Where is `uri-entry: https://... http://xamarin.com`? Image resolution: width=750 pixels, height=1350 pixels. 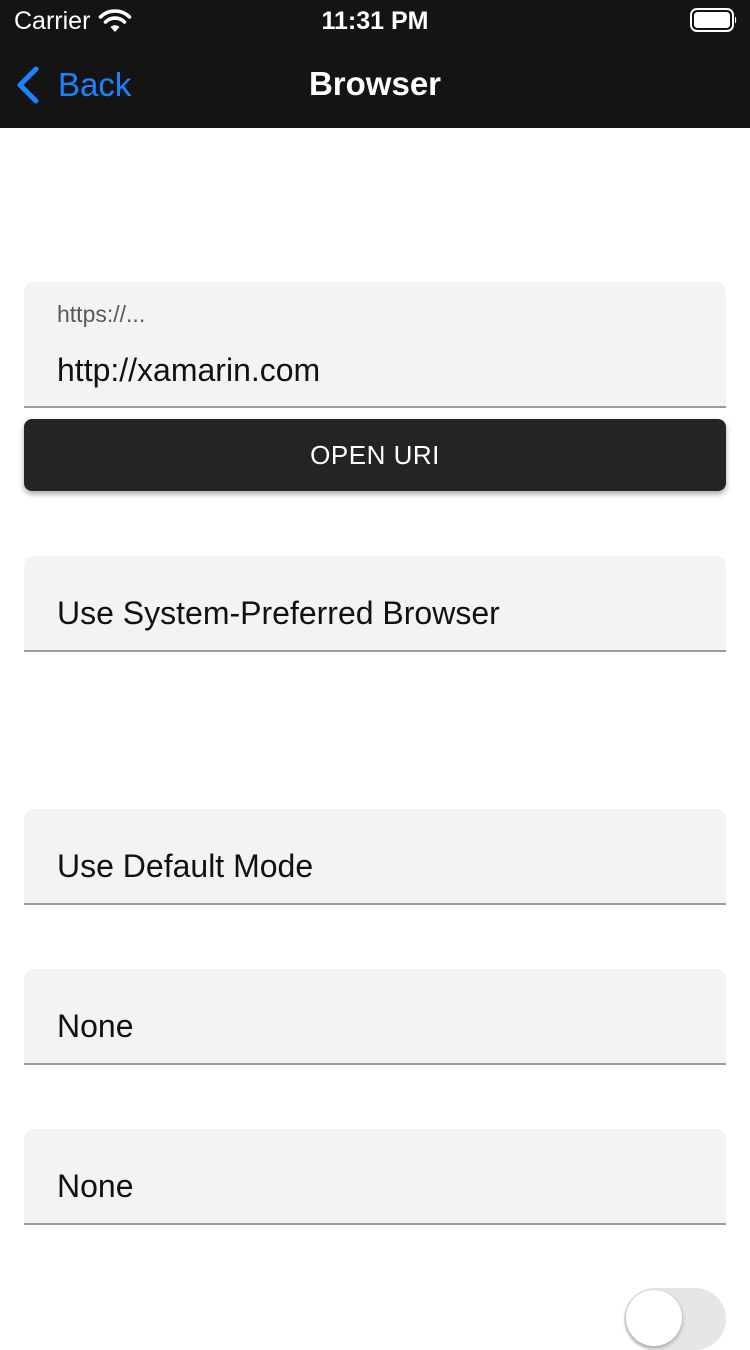 uri-entry: https://... http://xamarin.com is located at coordinates (375, 345).